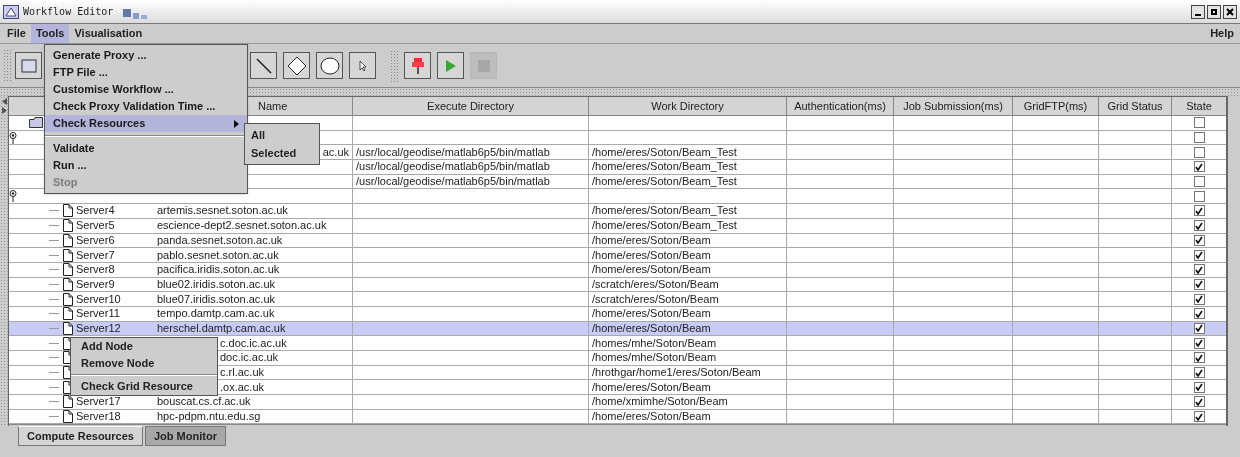  I want to click on diamond-icon, so click(296, 65).